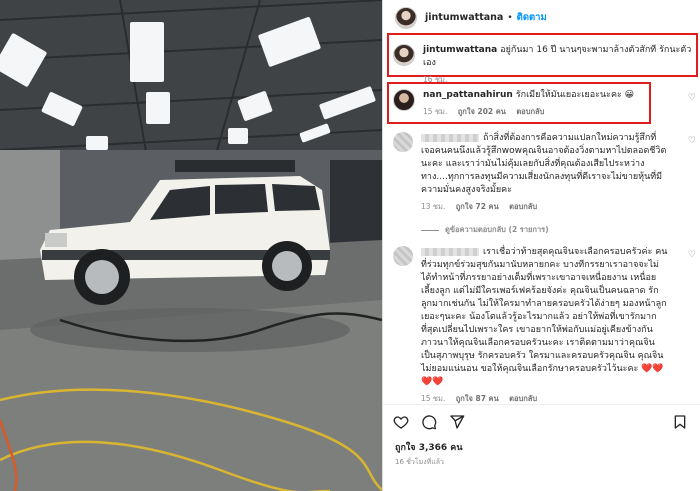 Image resolution: width=700 pixels, height=491 pixels. Describe the element at coordinates (428, 447) in the screenshot. I see `like-count: ถูกใจ 3,366 คน` at that location.